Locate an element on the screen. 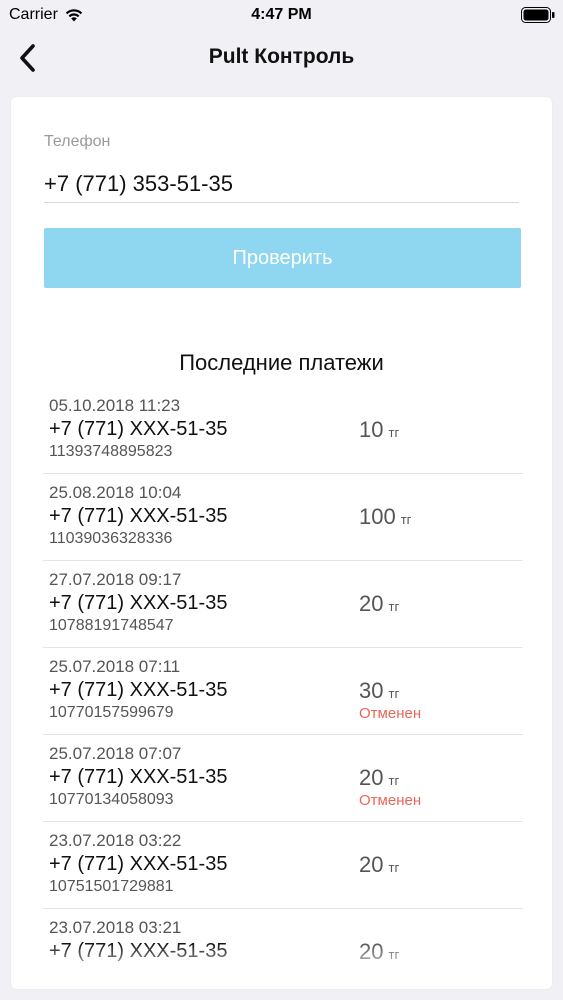 The height and width of the screenshot is (1000, 563). payment-date: 25.08.2018 10:04 is located at coordinates (115, 492).